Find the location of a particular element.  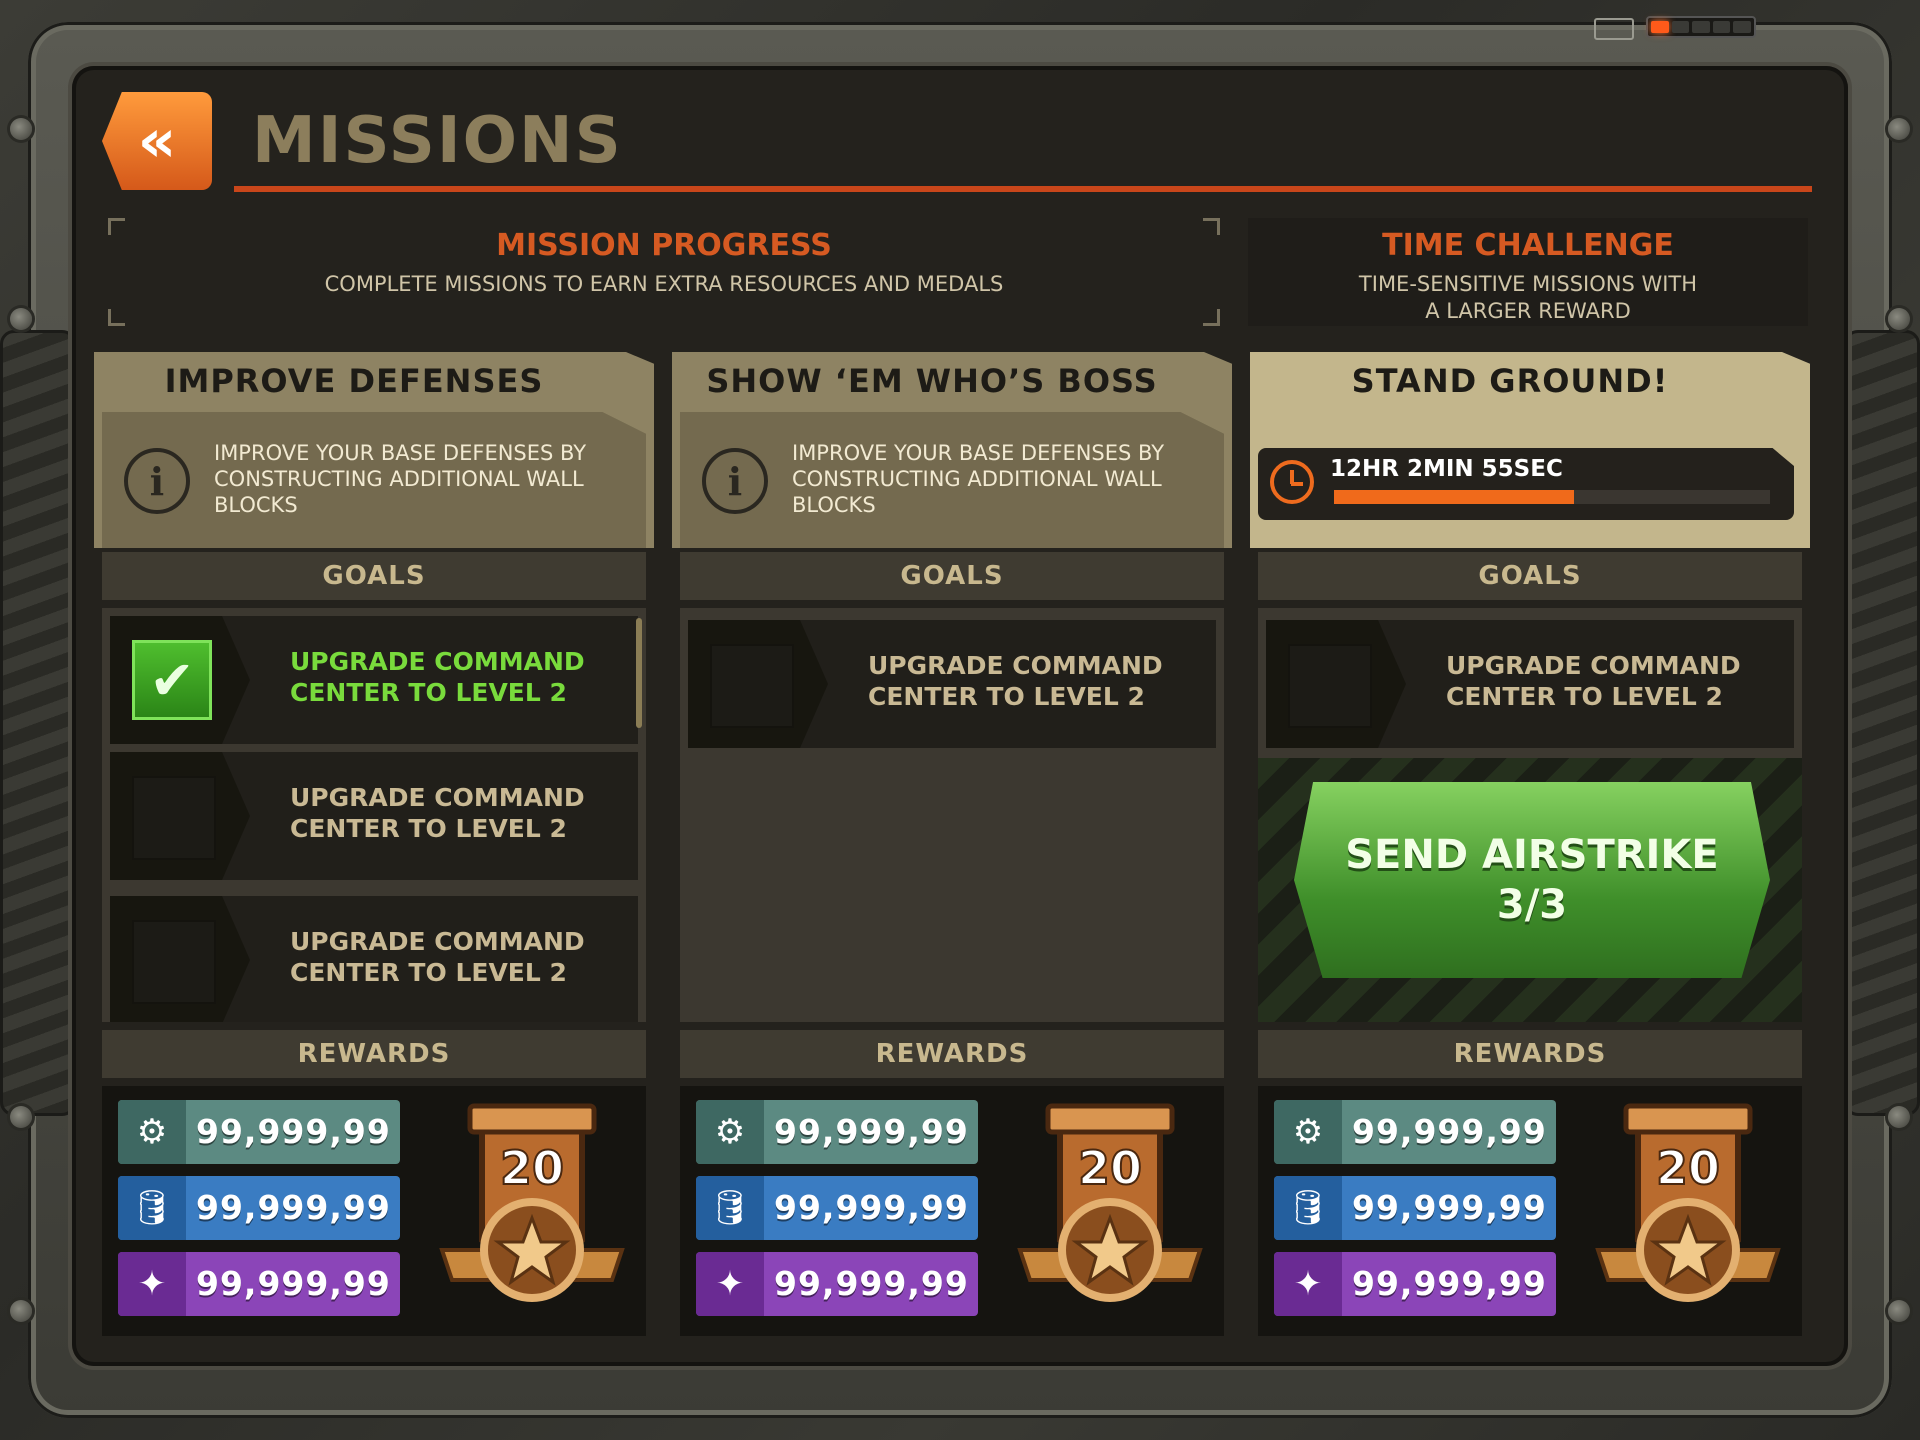

send-airstrike-button: SEND AIRSTRIKE 3/3 is located at coordinates (1532, 880).